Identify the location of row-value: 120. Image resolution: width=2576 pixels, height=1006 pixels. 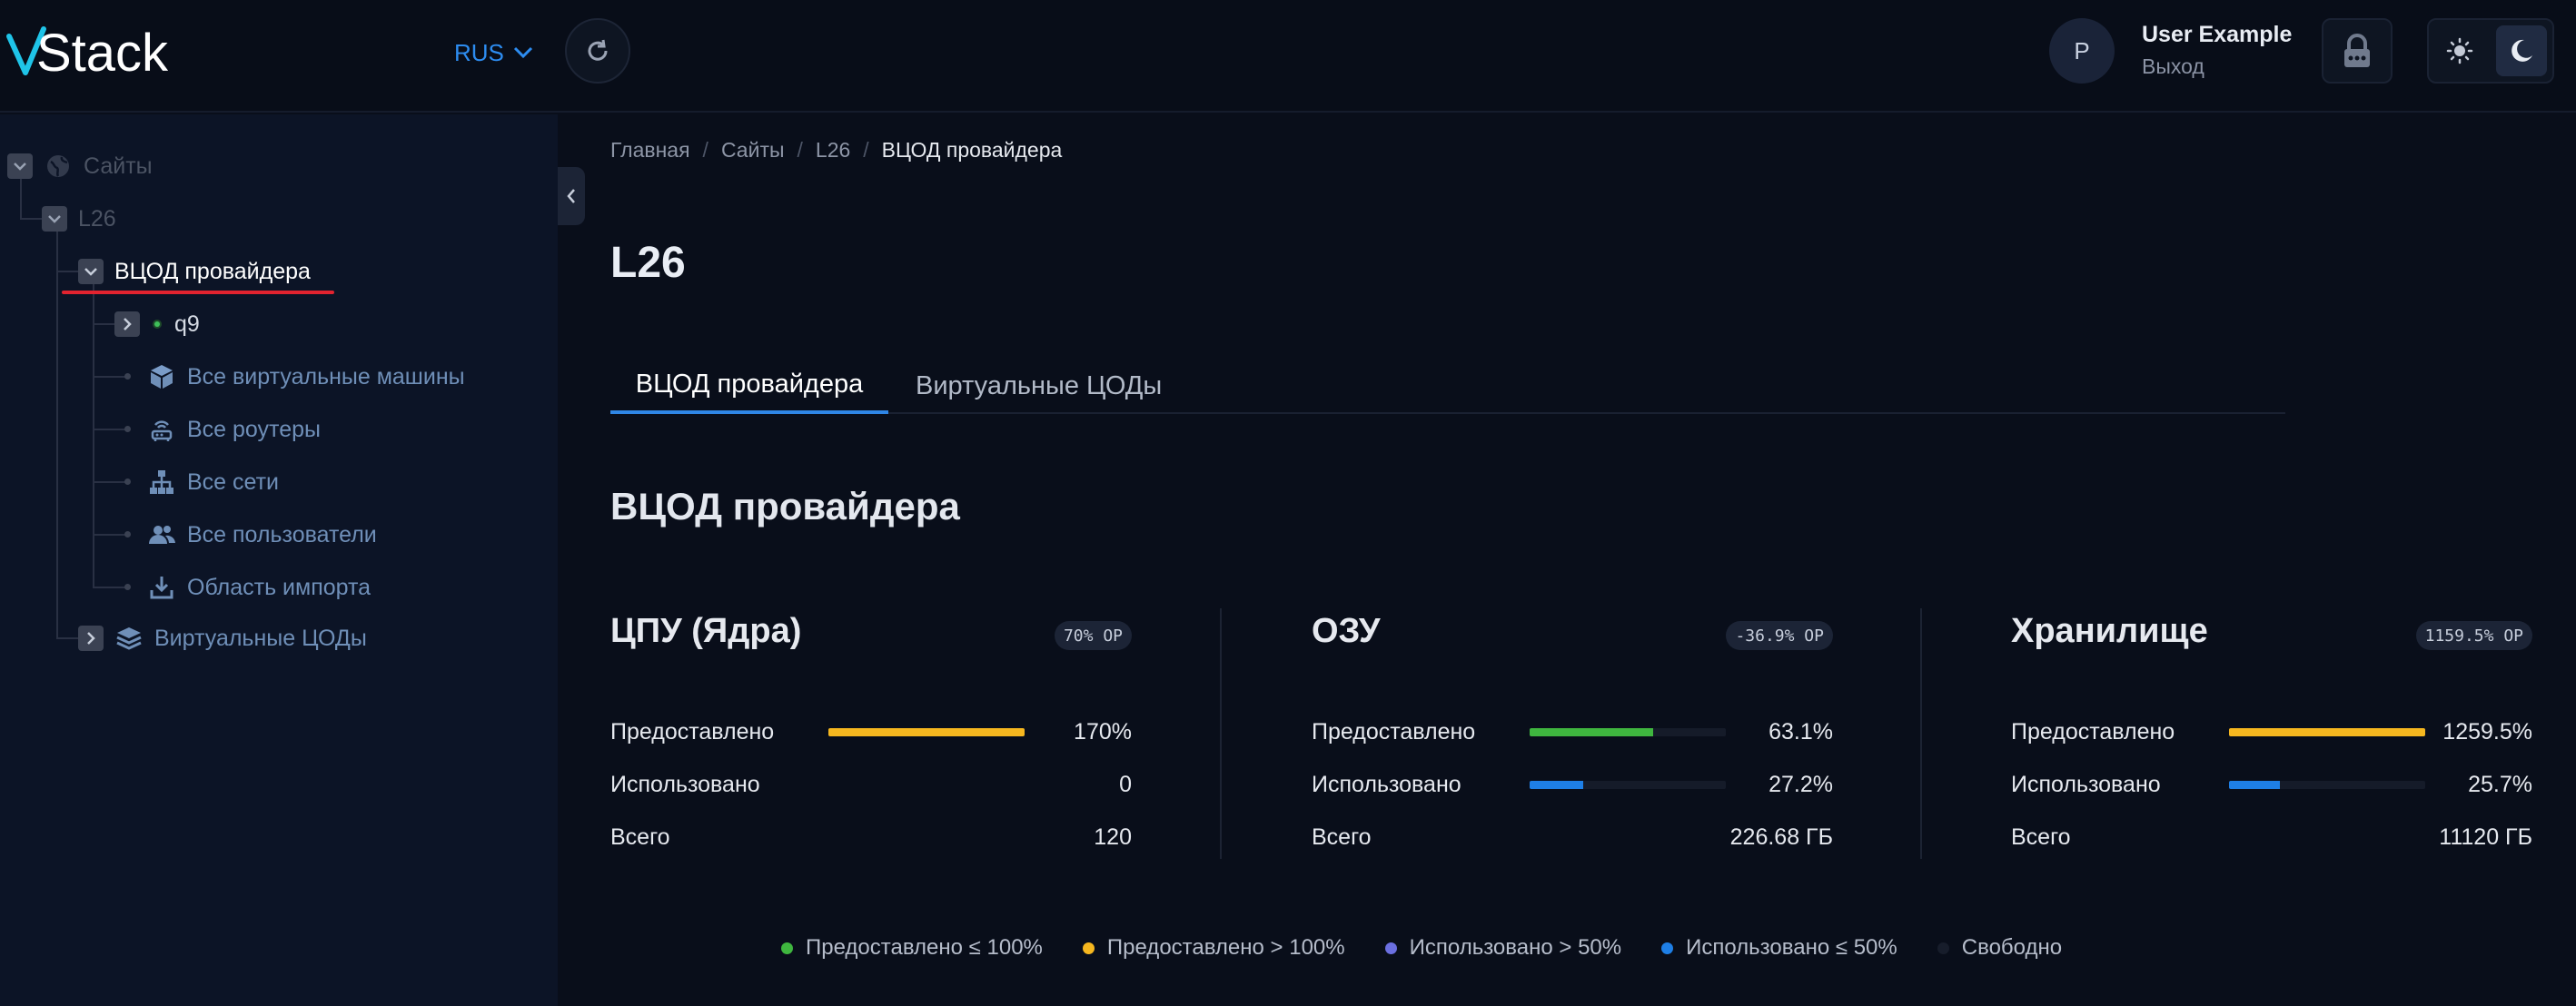
(1113, 837).